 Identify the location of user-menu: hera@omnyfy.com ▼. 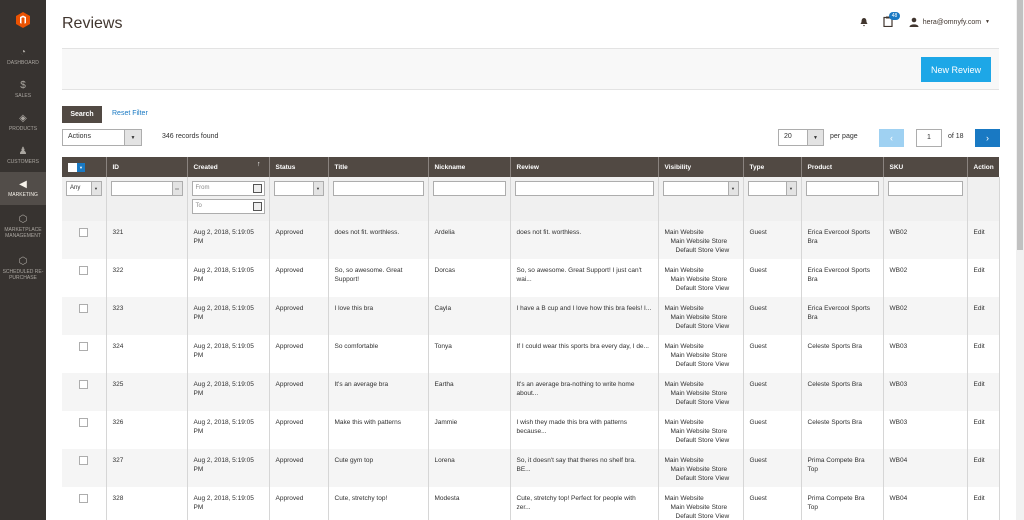
(949, 22).